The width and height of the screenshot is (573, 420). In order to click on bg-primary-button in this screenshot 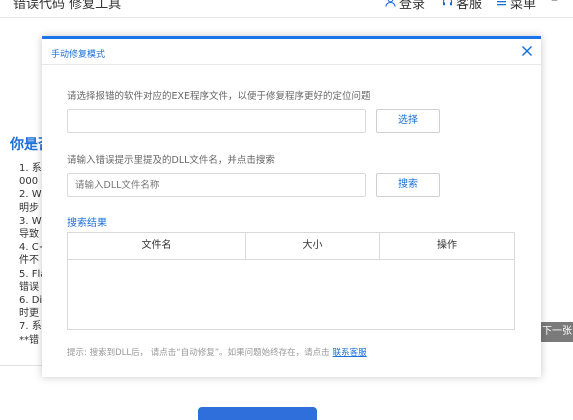, I will do `click(257, 413)`.